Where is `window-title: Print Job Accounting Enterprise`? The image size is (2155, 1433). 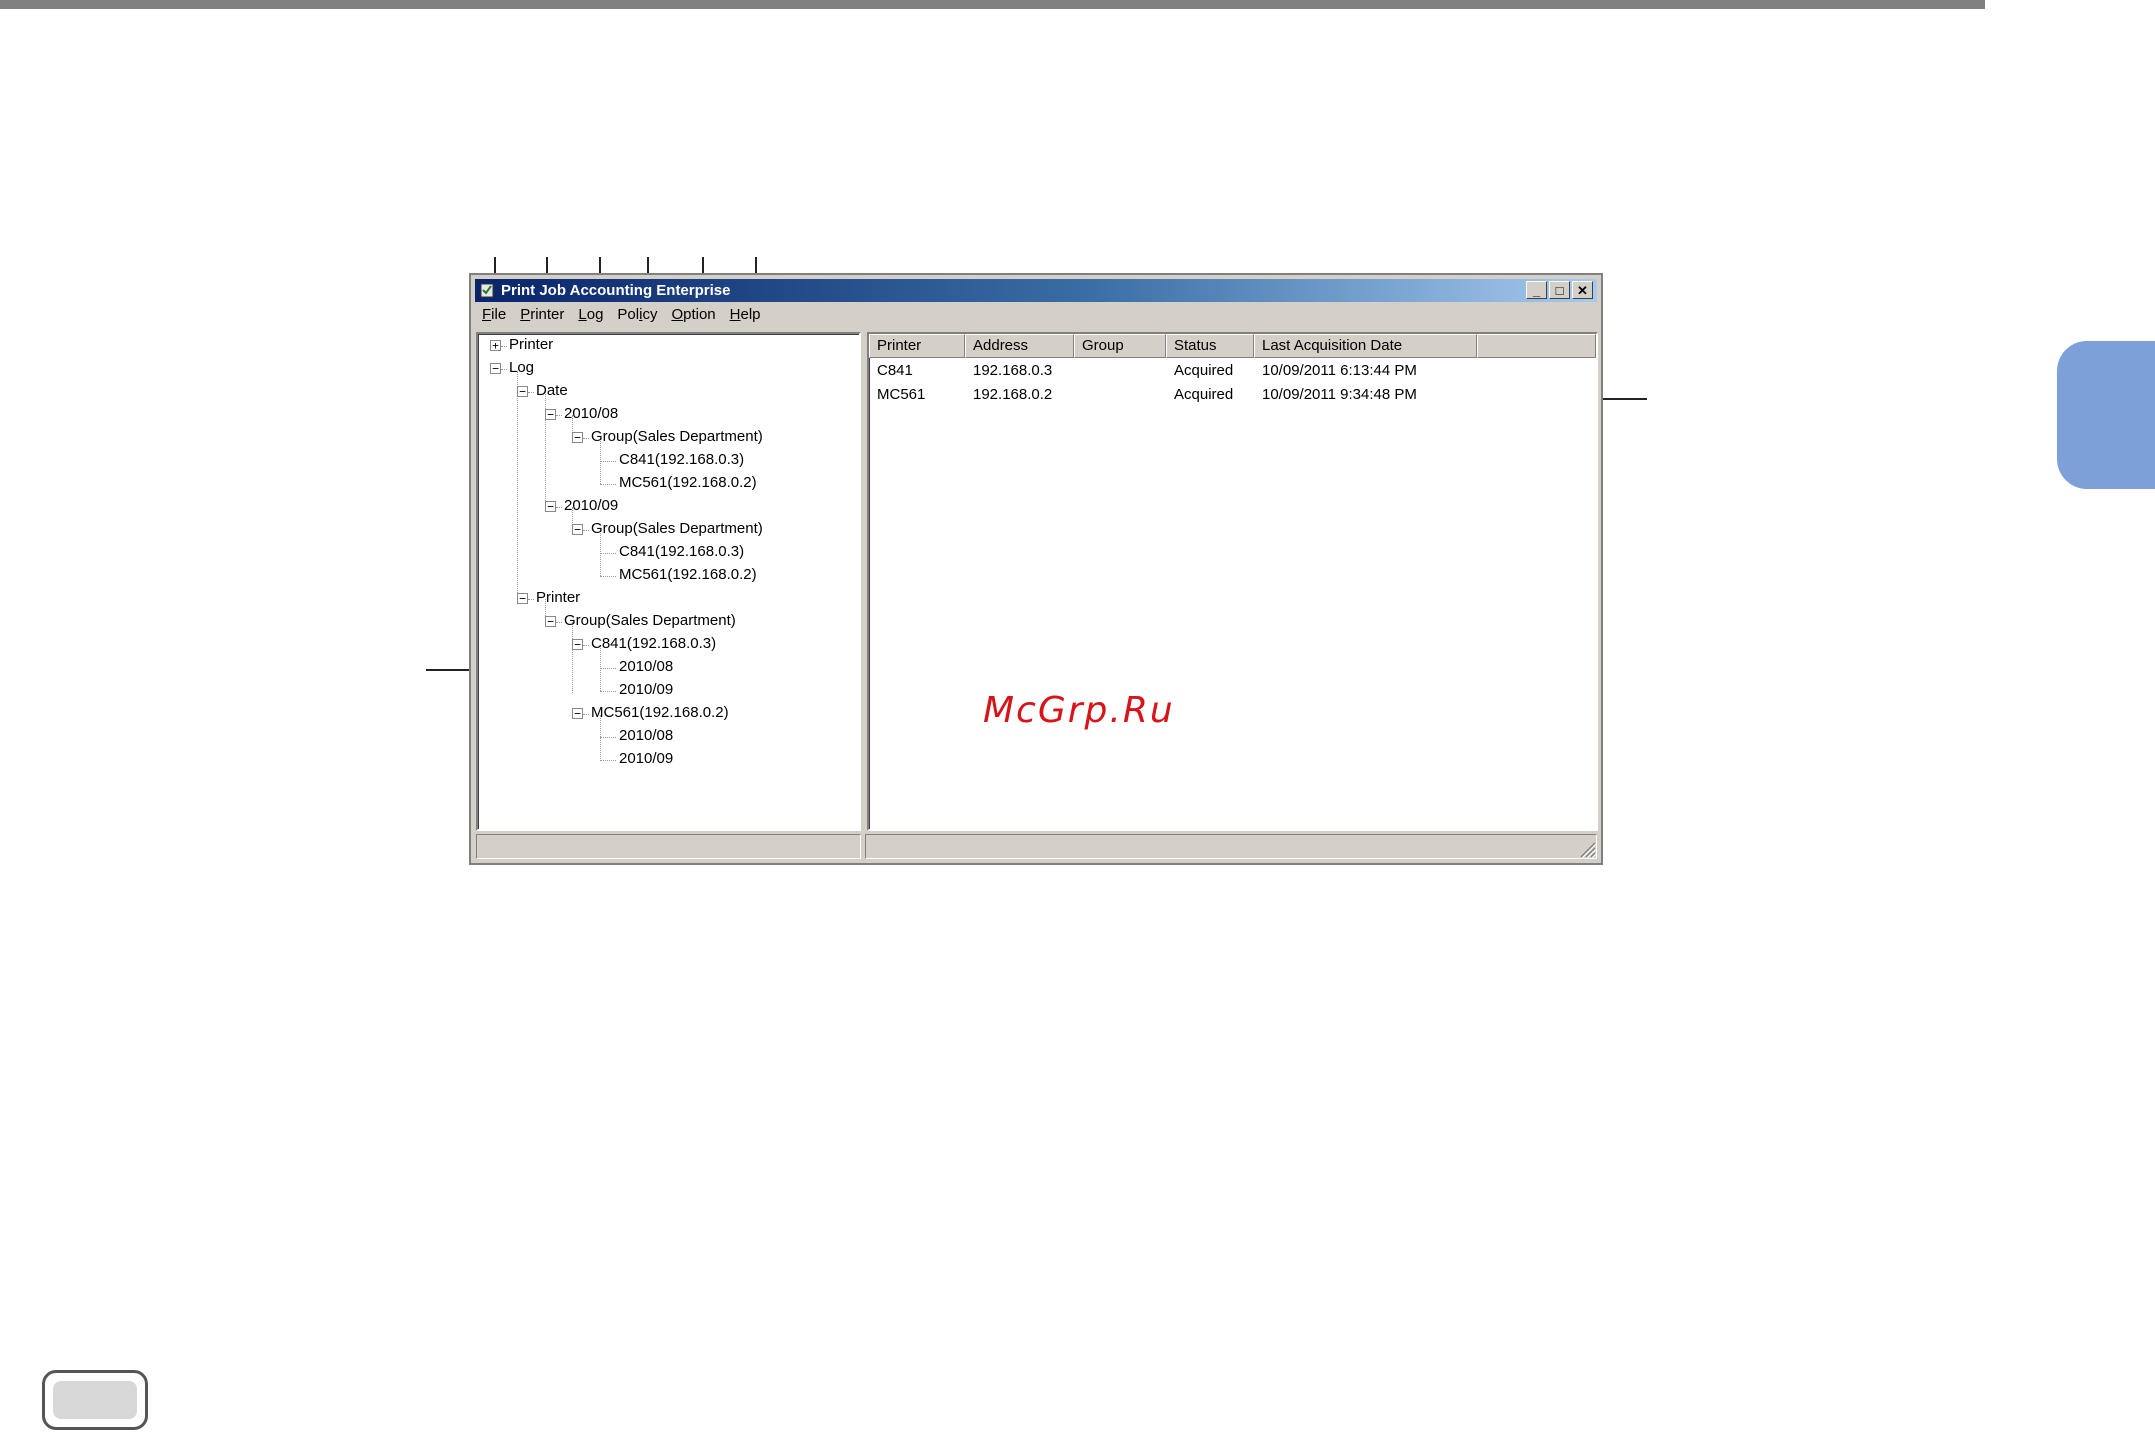
window-title: Print Job Accounting Enterprise is located at coordinates (616, 290).